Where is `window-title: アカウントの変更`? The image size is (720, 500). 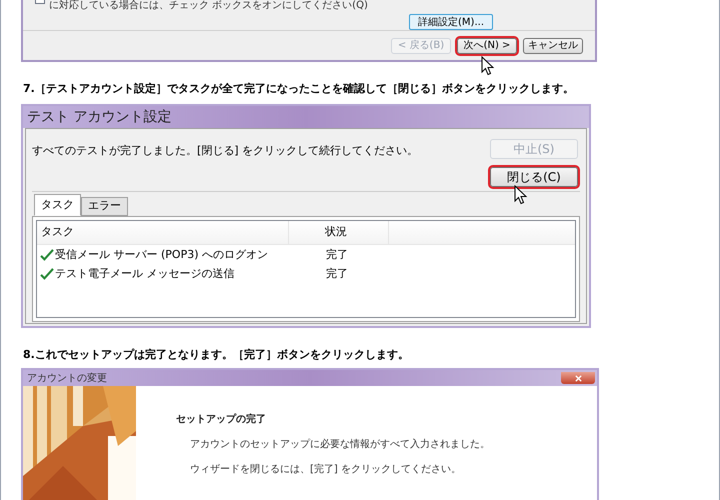
window-title: アカウントの変更 is located at coordinates (67, 379).